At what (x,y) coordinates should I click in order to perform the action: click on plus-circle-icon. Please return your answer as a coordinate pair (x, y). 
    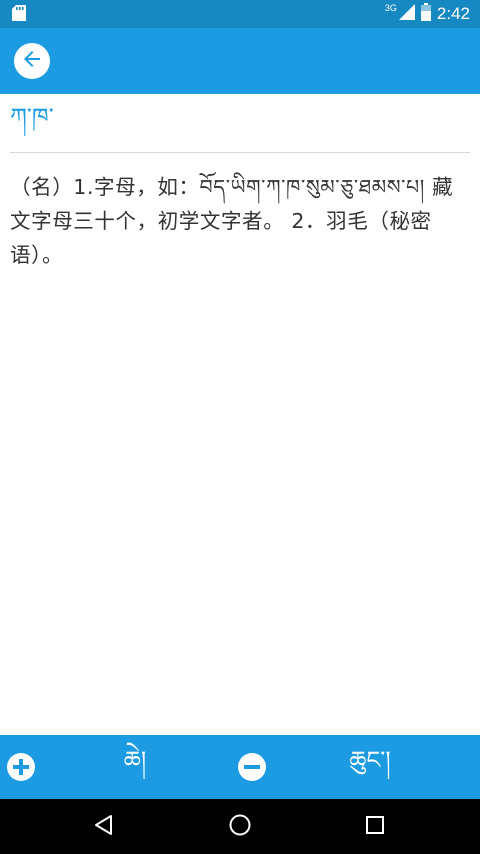
    Looking at the image, I should click on (21, 767).